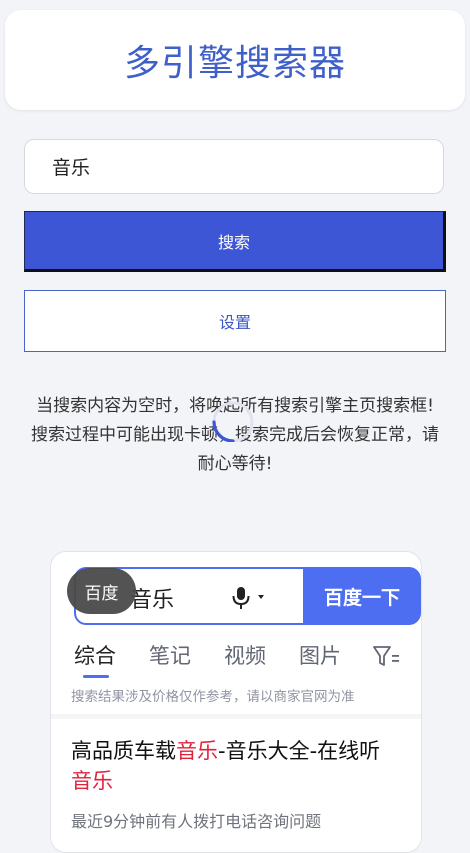 The height and width of the screenshot is (853, 470). Describe the element at coordinates (152, 600) in the screenshot. I see `baidu-query-text: 音乐` at that location.